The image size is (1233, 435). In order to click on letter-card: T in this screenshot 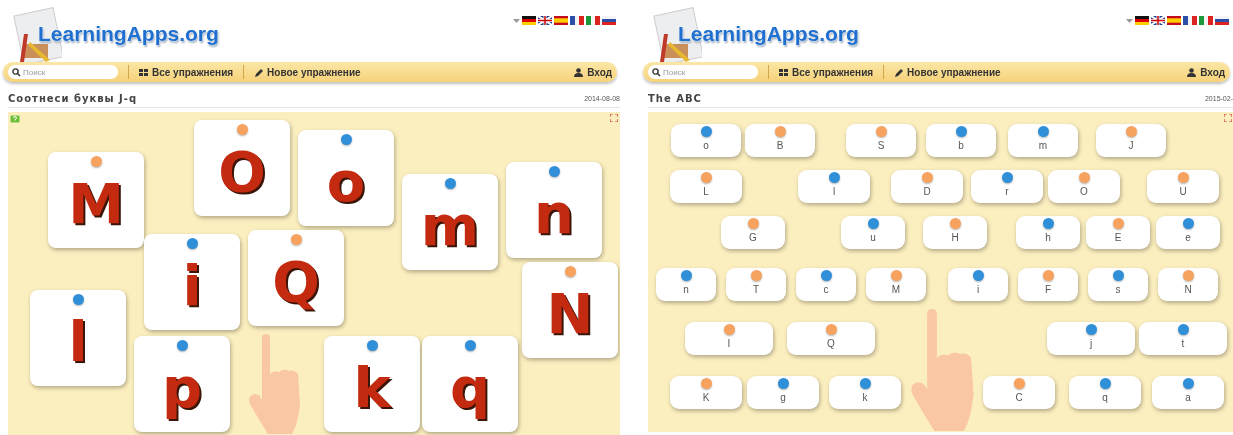, I will do `click(756, 284)`.